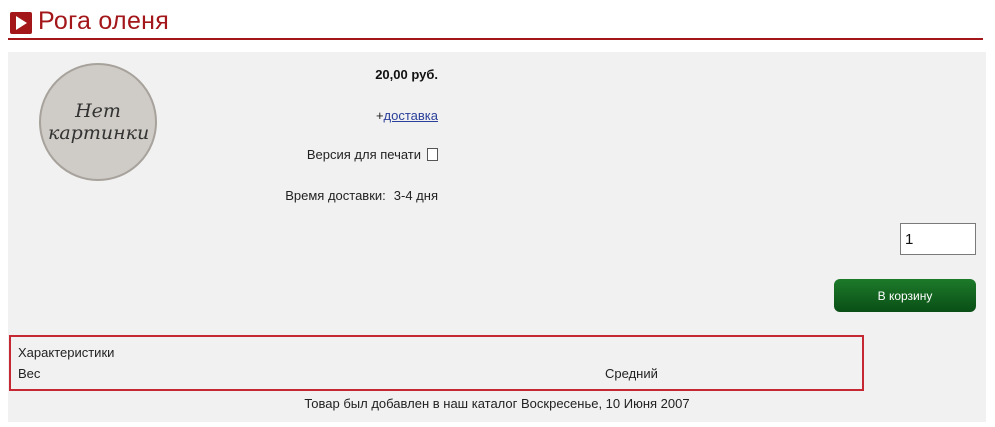  I want to click on delivery-row: +доставка, so click(407, 115).